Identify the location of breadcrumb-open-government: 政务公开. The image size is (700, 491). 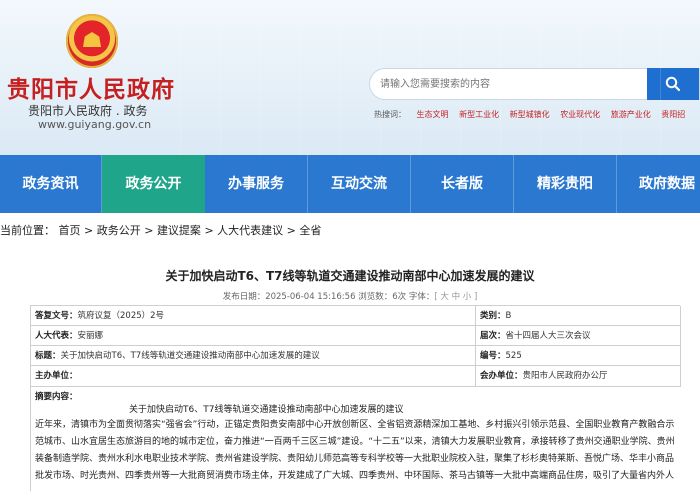
(119, 230).